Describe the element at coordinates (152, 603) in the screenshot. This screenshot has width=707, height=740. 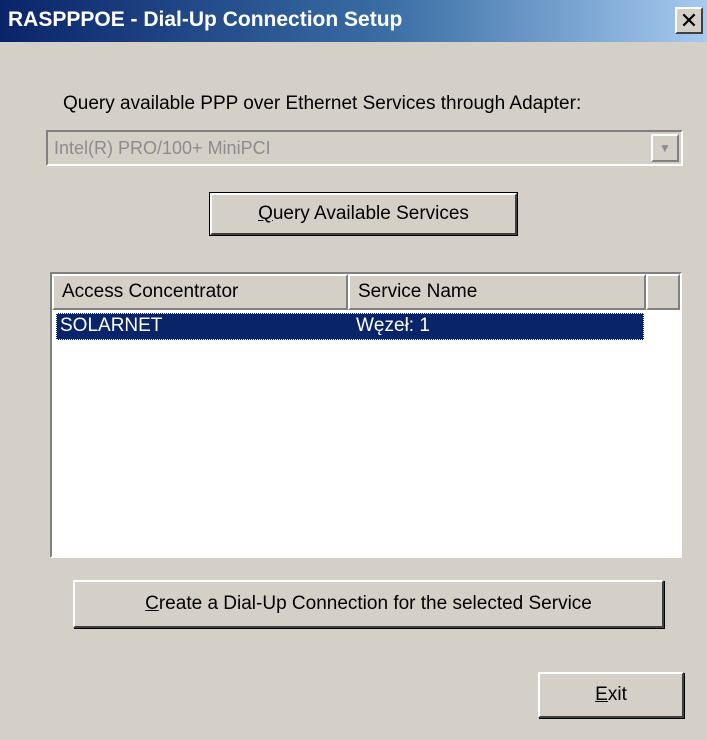
I see `create-hotkey: C` at that location.